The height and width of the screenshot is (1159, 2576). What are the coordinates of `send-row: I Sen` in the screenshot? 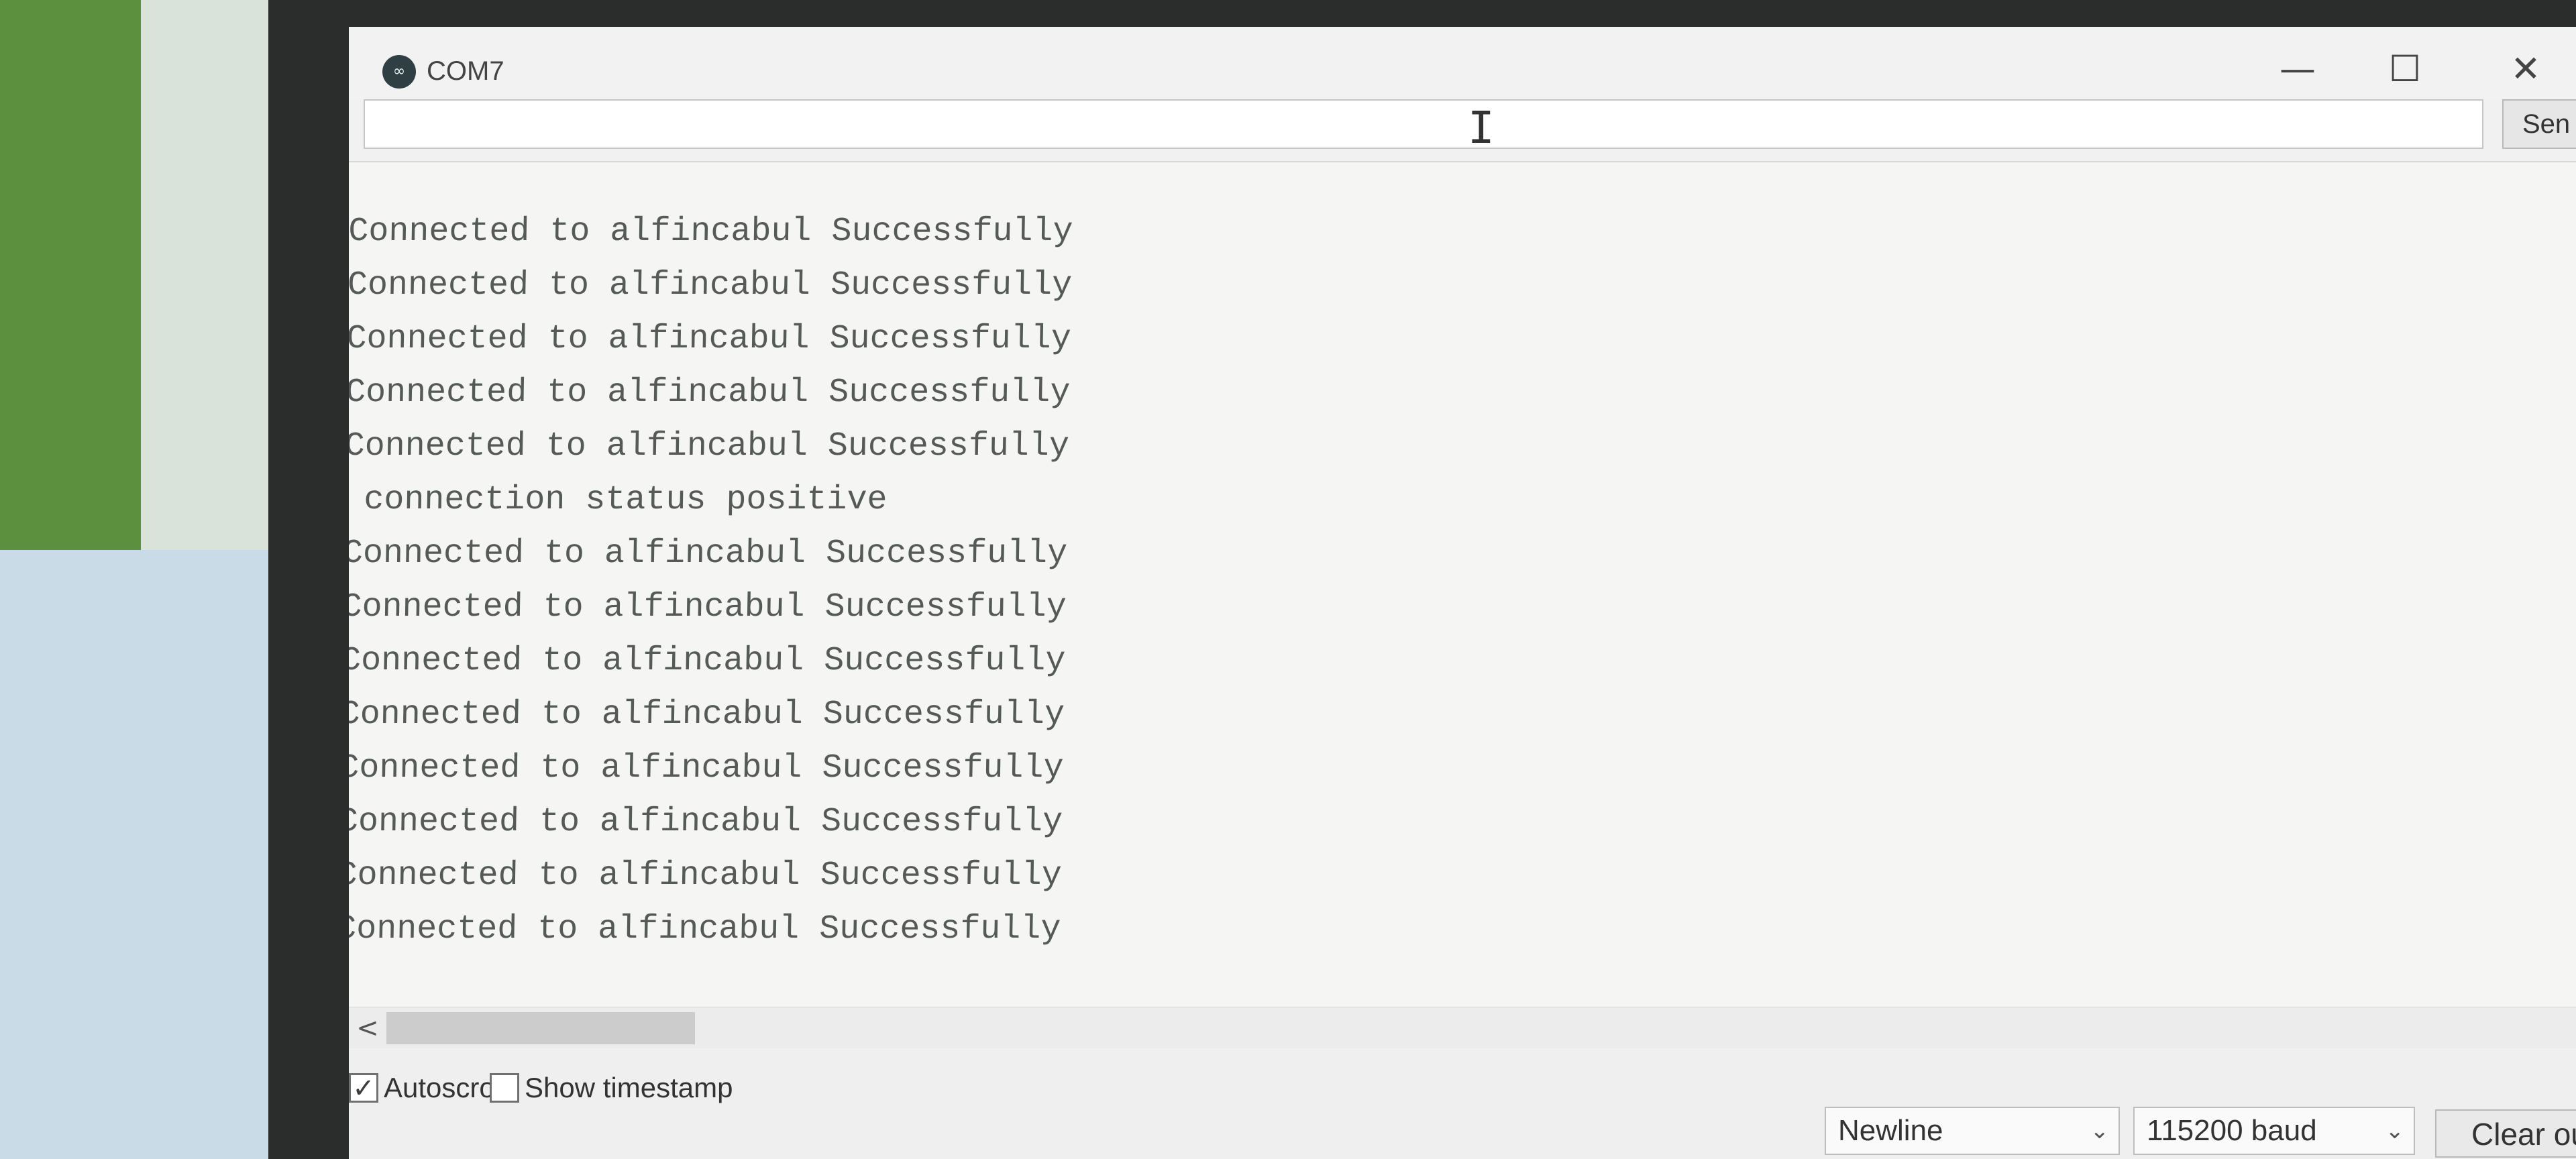 It's located at (1470, 126).